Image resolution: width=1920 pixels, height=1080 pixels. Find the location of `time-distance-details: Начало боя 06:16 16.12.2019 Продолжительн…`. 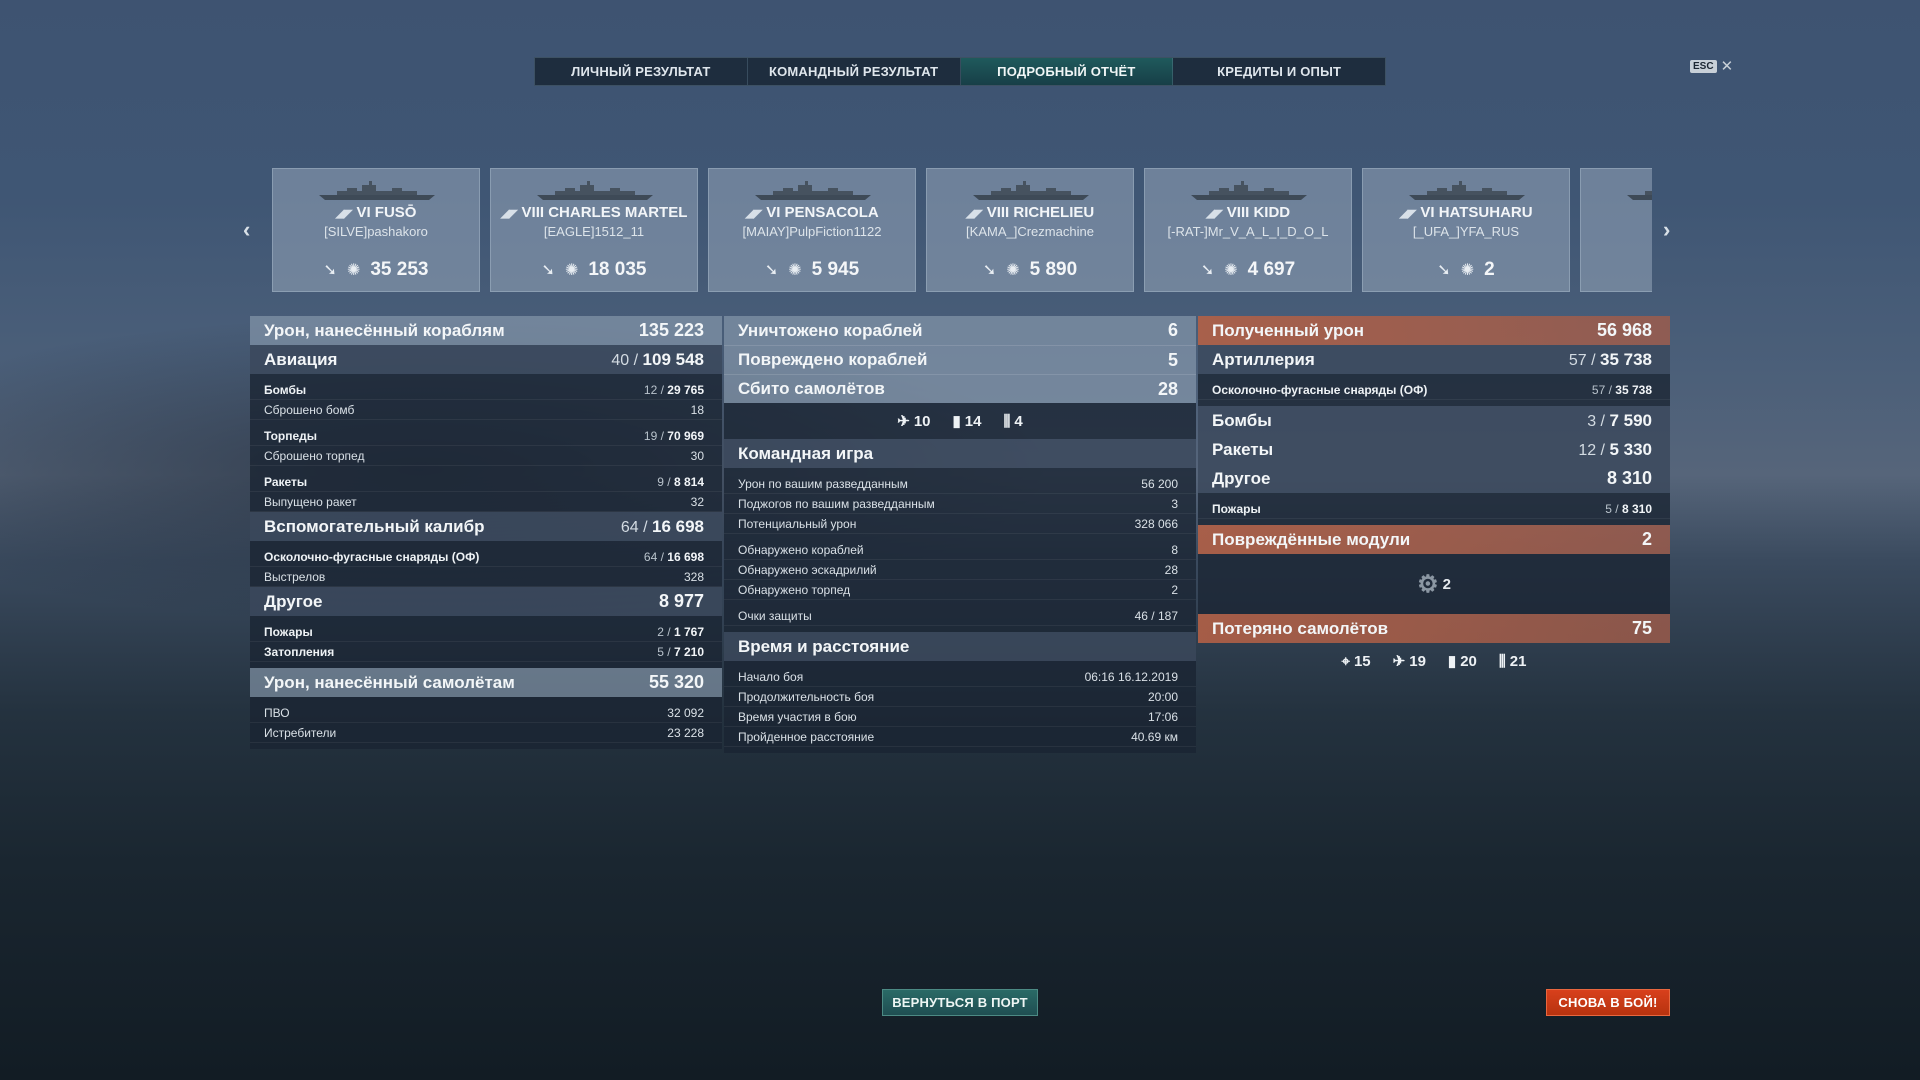

time-distance-details: Начало боя 06:16 16.12.2019 Продолжительн… is located at coordinates (960, 707).